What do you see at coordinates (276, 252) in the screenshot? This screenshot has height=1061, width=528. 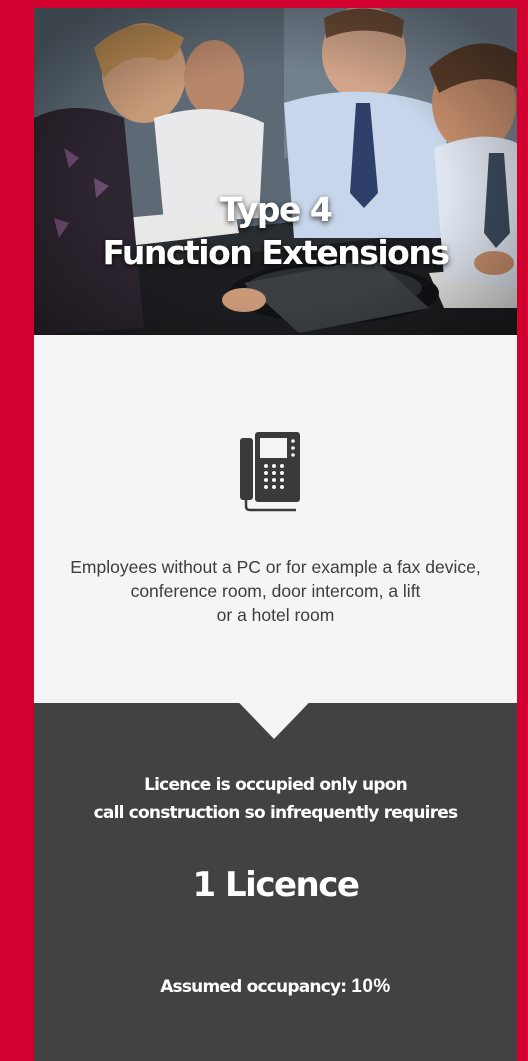 I see `hero-title-line2: Function Extensions` at bounding box center [276, 252].